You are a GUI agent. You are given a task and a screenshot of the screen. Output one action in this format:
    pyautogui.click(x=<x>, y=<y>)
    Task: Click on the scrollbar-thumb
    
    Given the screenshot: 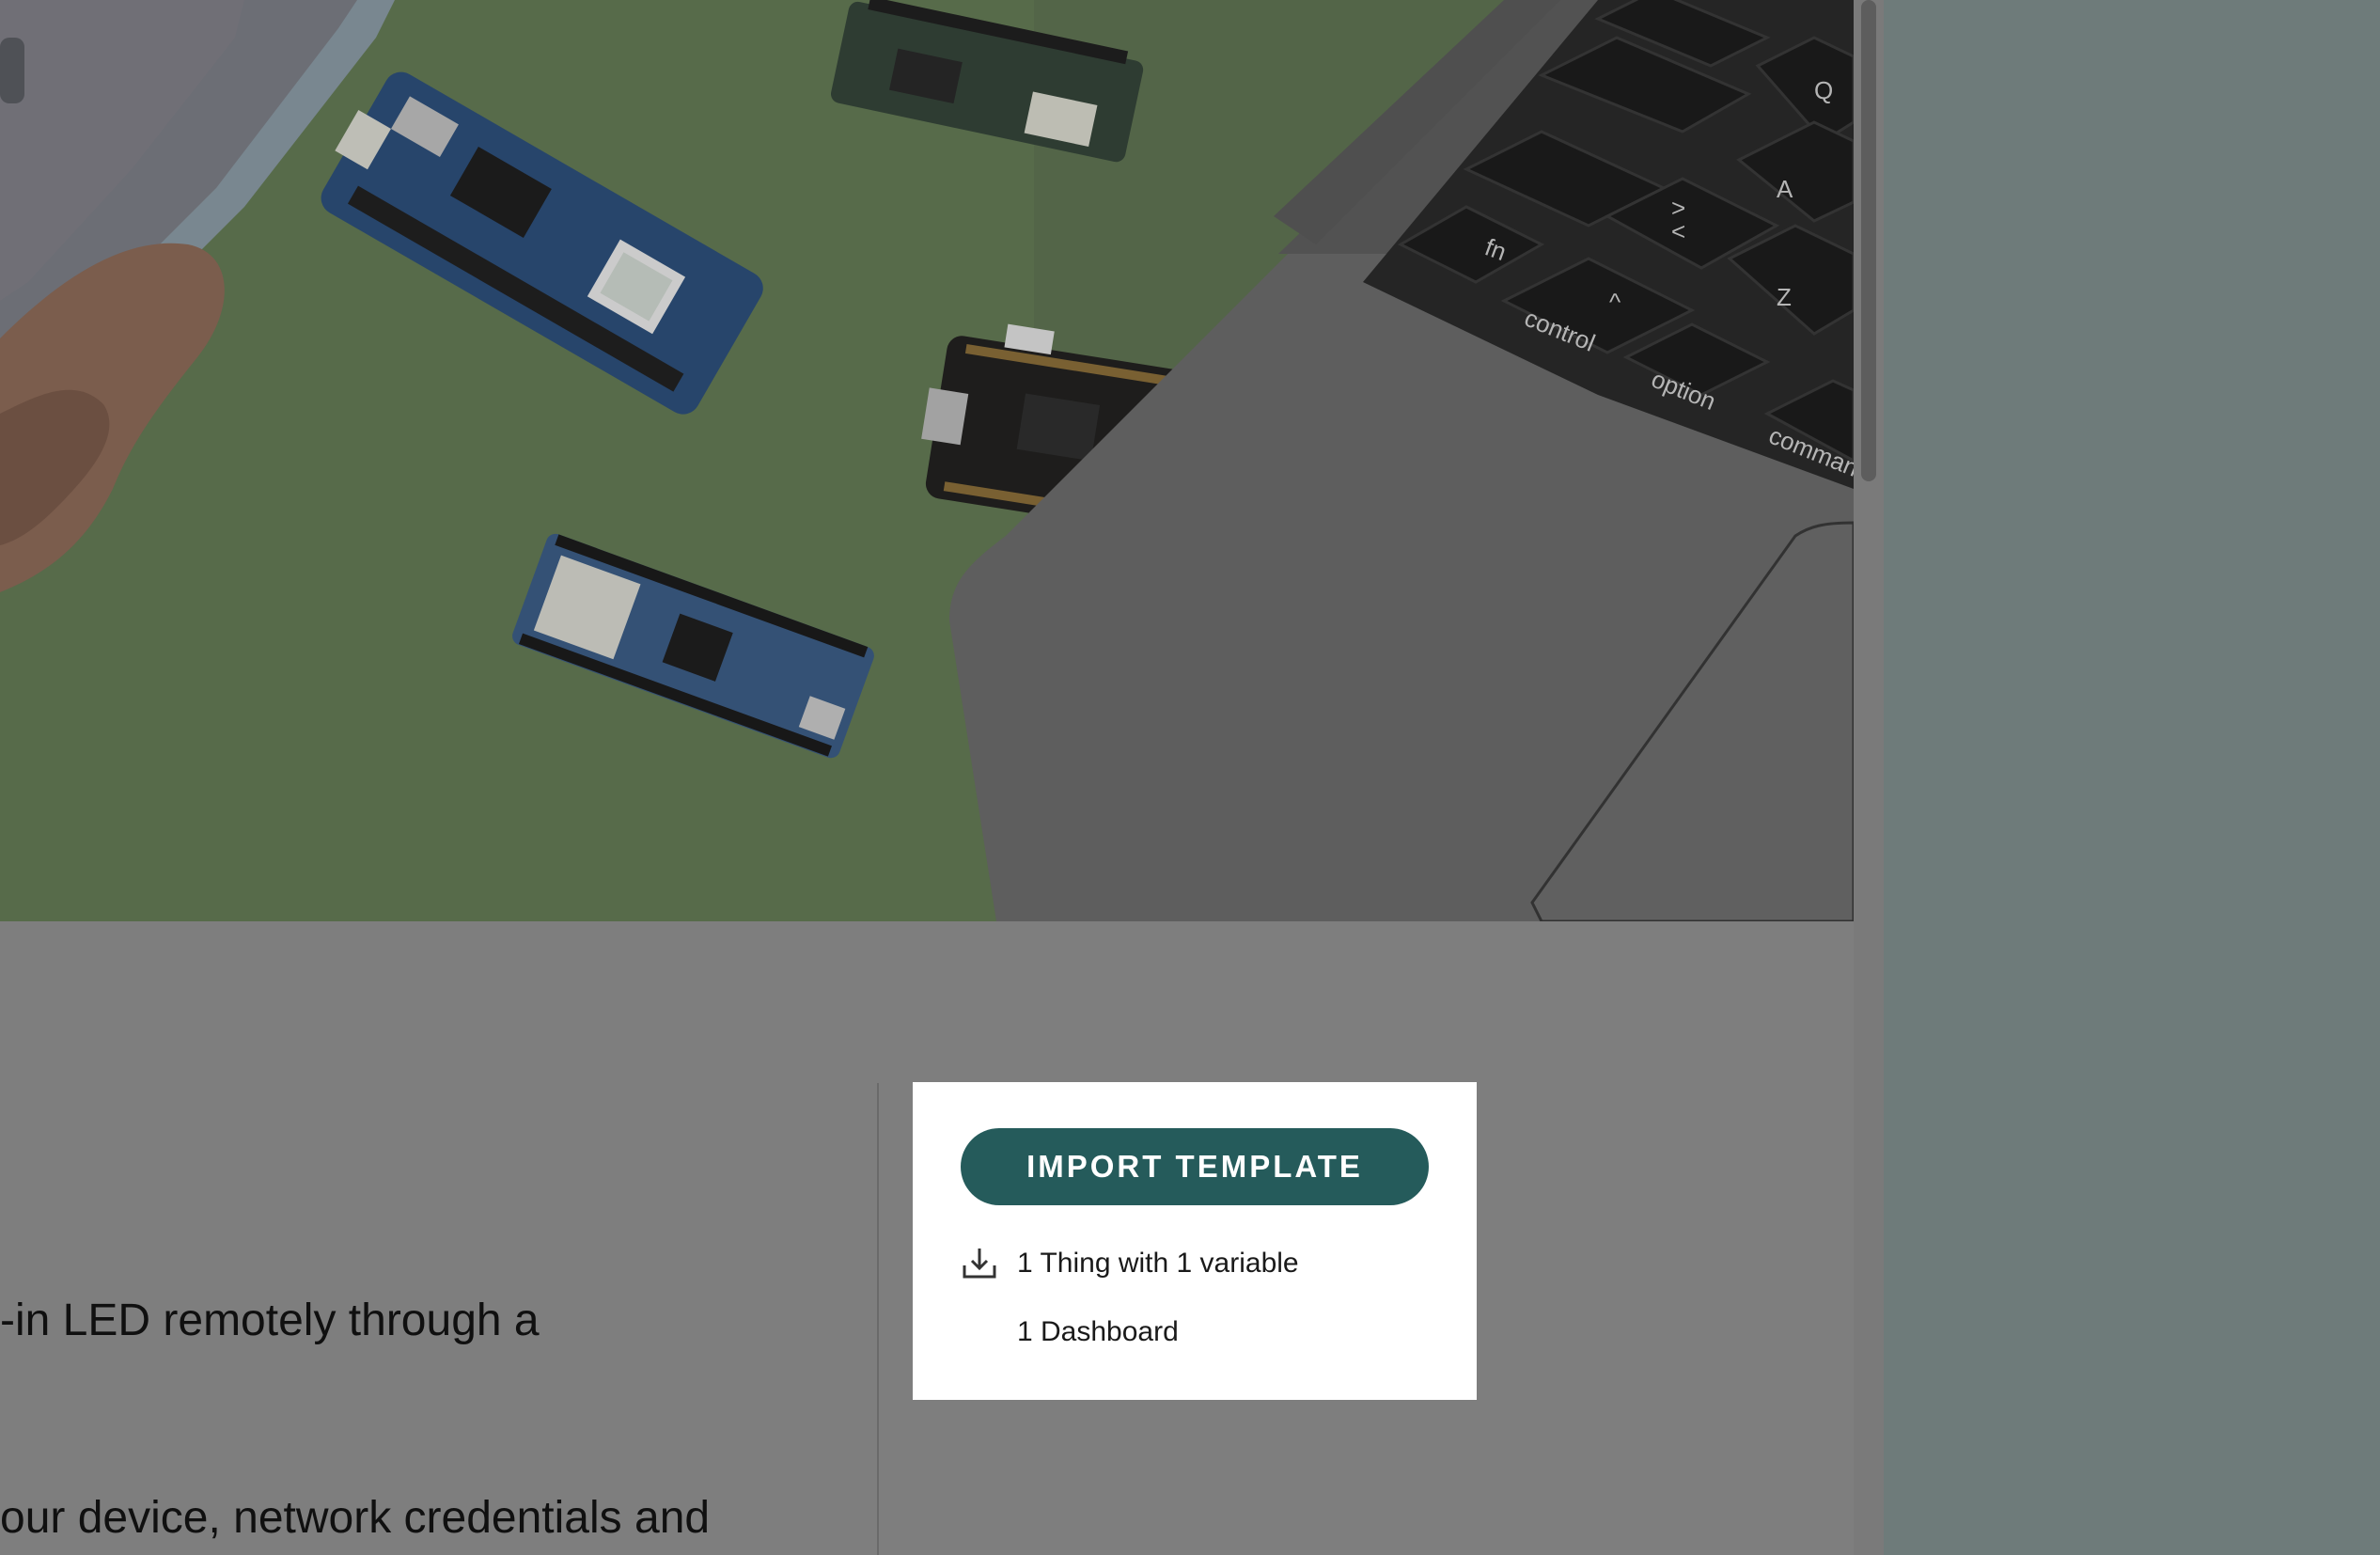 What is the action you would take?
    pyautogui.click(x=1868, y=241)
    